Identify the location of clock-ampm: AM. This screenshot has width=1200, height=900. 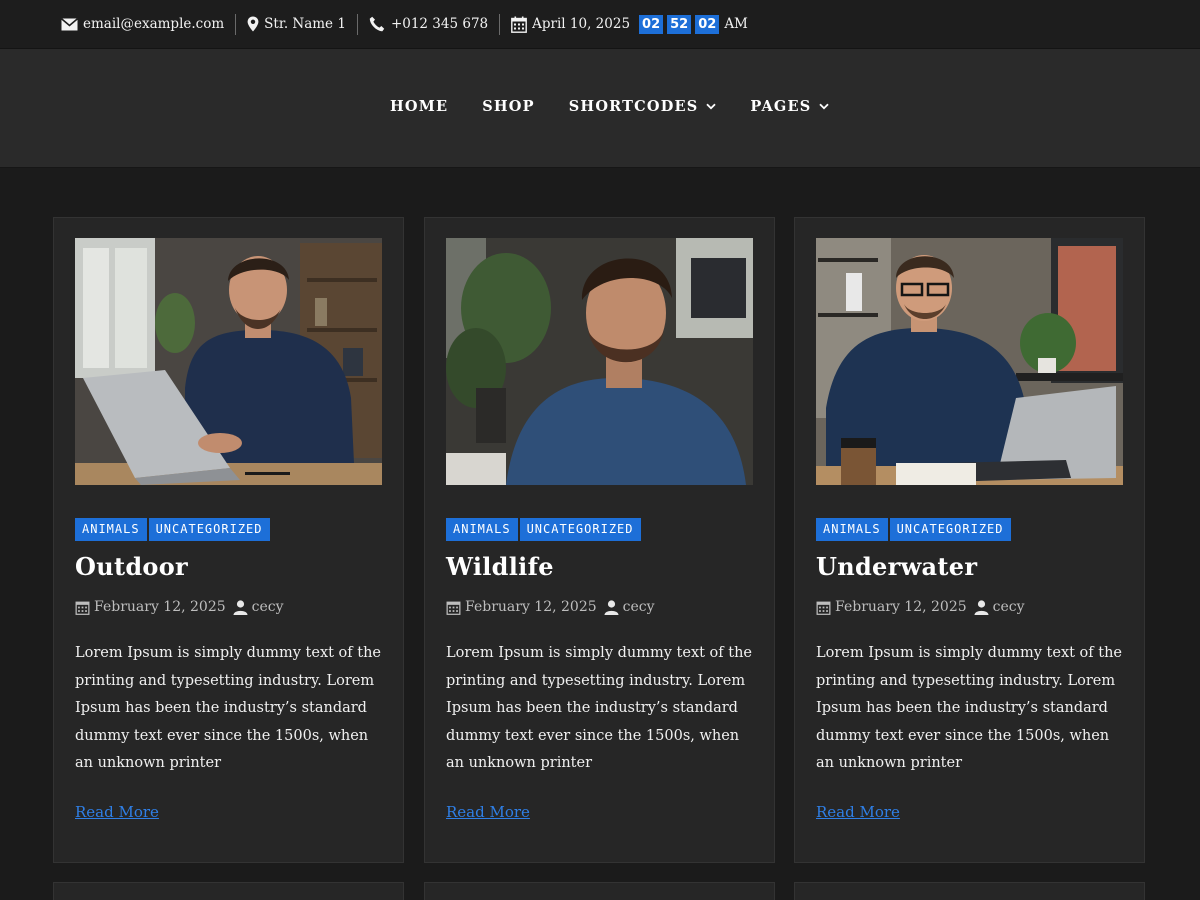
(736, 24).